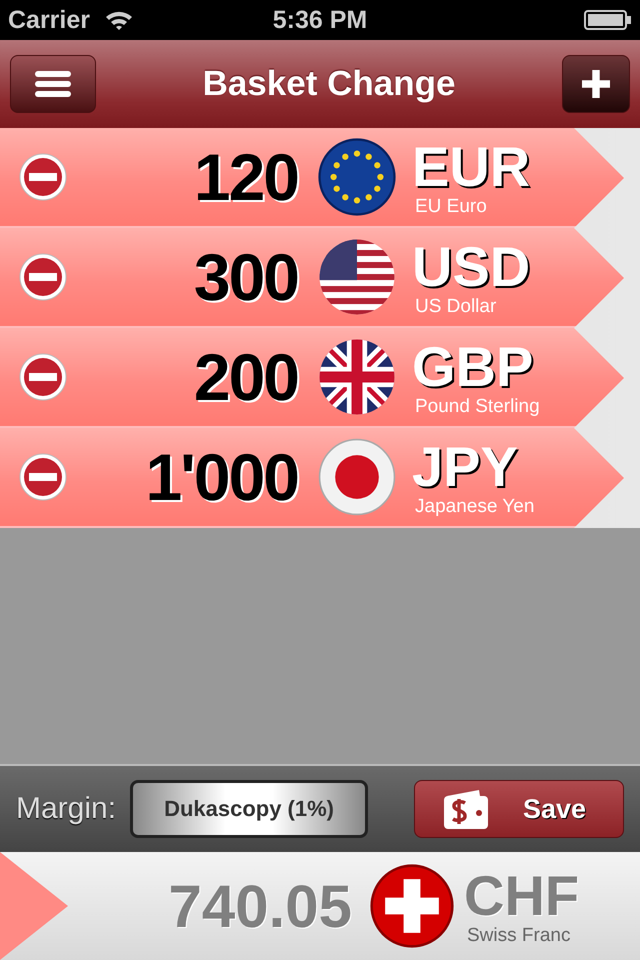 This screenshot has width=640, height=960. What do you see at coordinates (465, 466) in the screenshot?
I see `currency-code: JPY` at bounding box center [465, 466].